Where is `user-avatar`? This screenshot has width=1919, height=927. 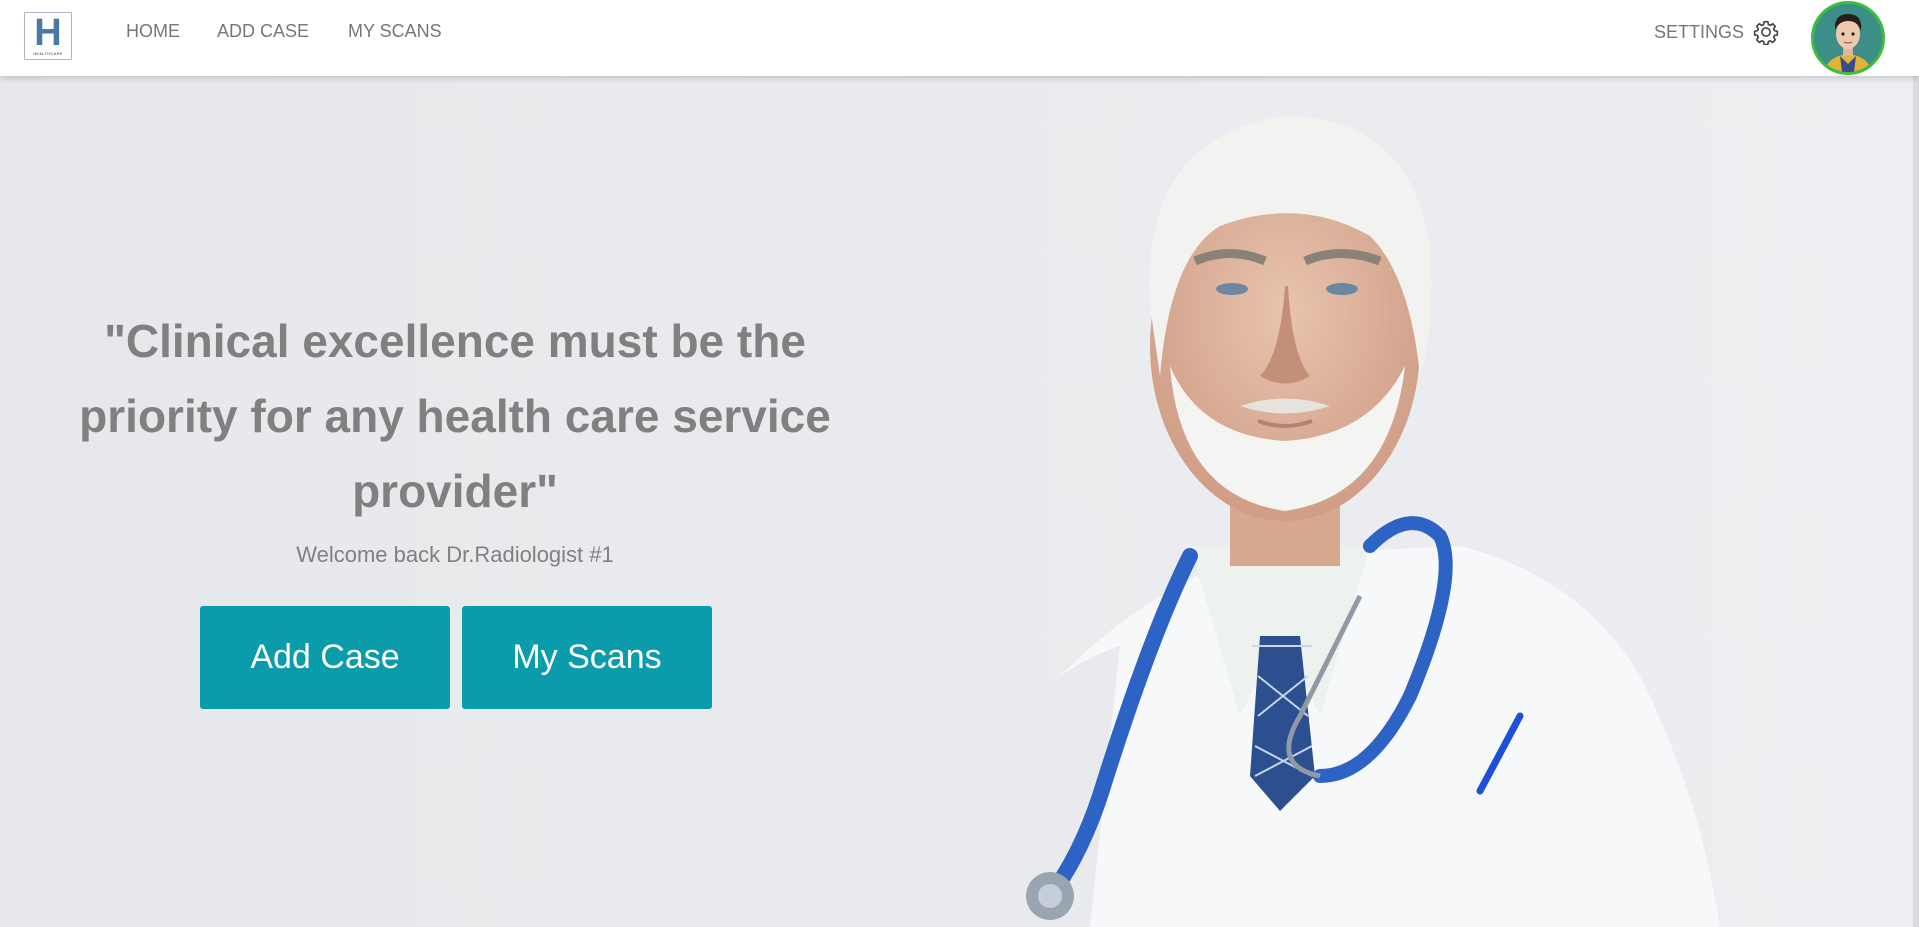 user-avatar is located at coordinates (1848, 38).